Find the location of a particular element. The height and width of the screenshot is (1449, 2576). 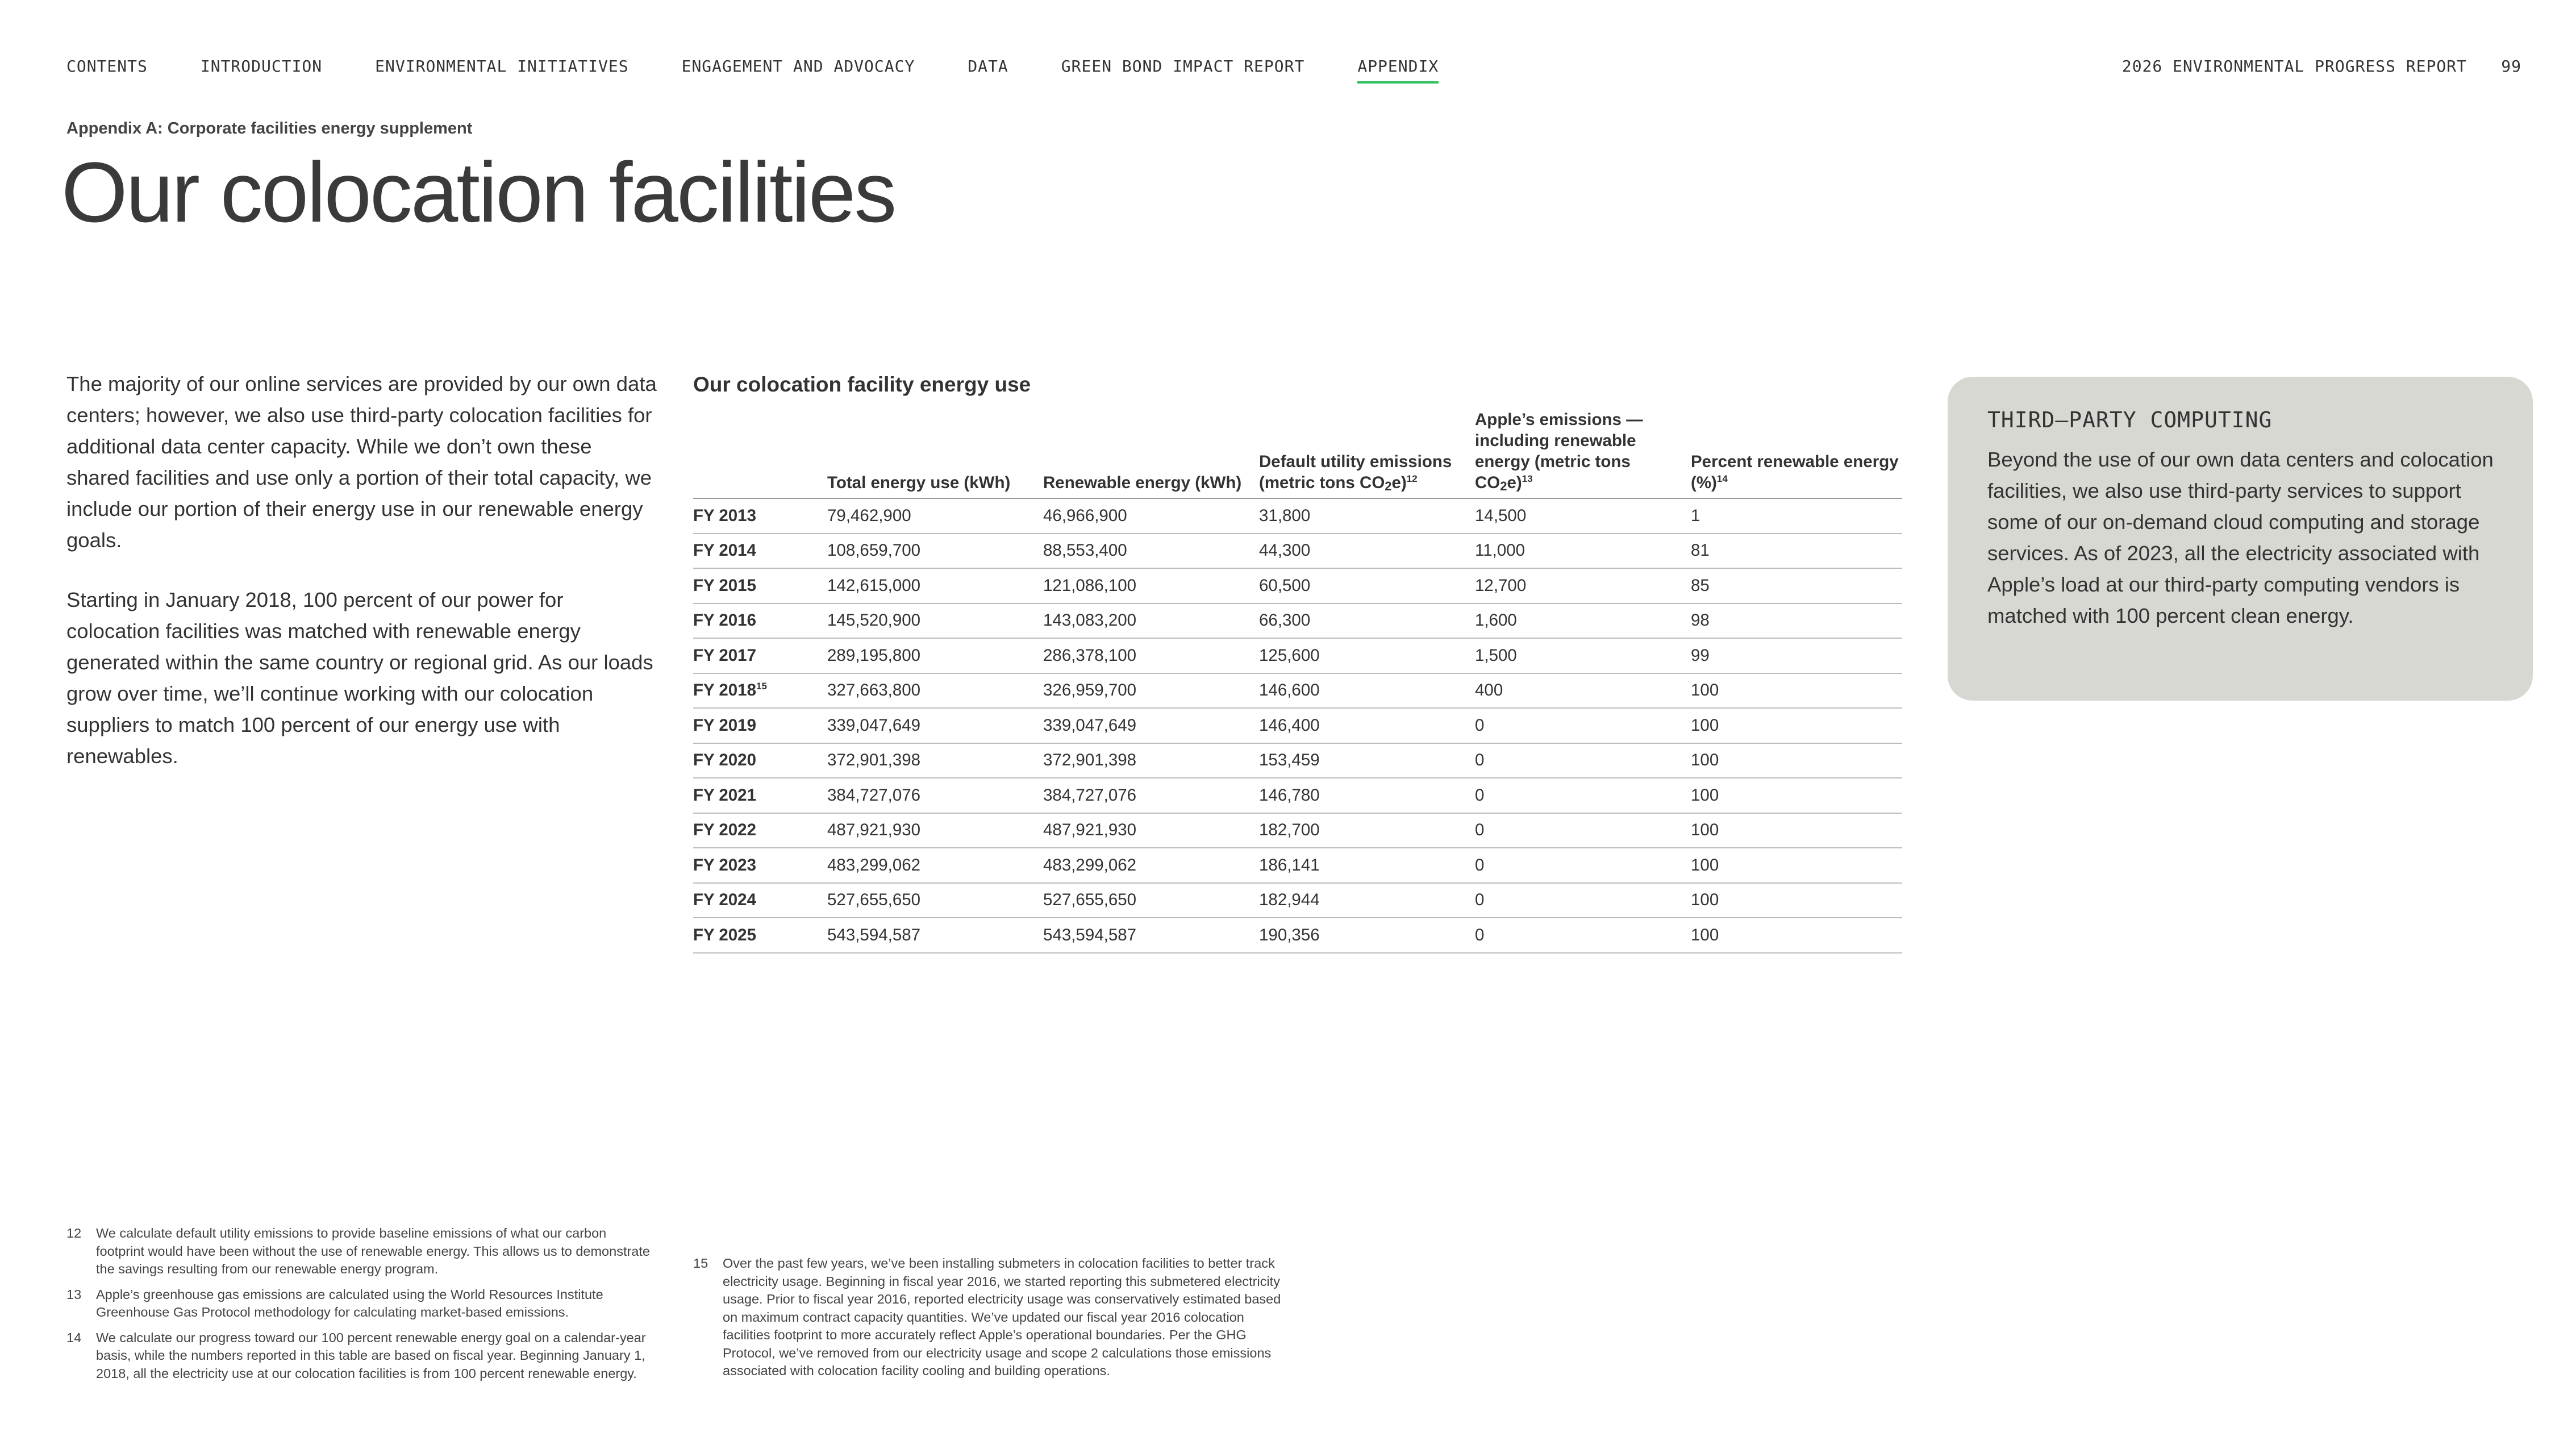

header-renewable-energy: Renewable energy (kWh) is located at coordinates (1151, 454).